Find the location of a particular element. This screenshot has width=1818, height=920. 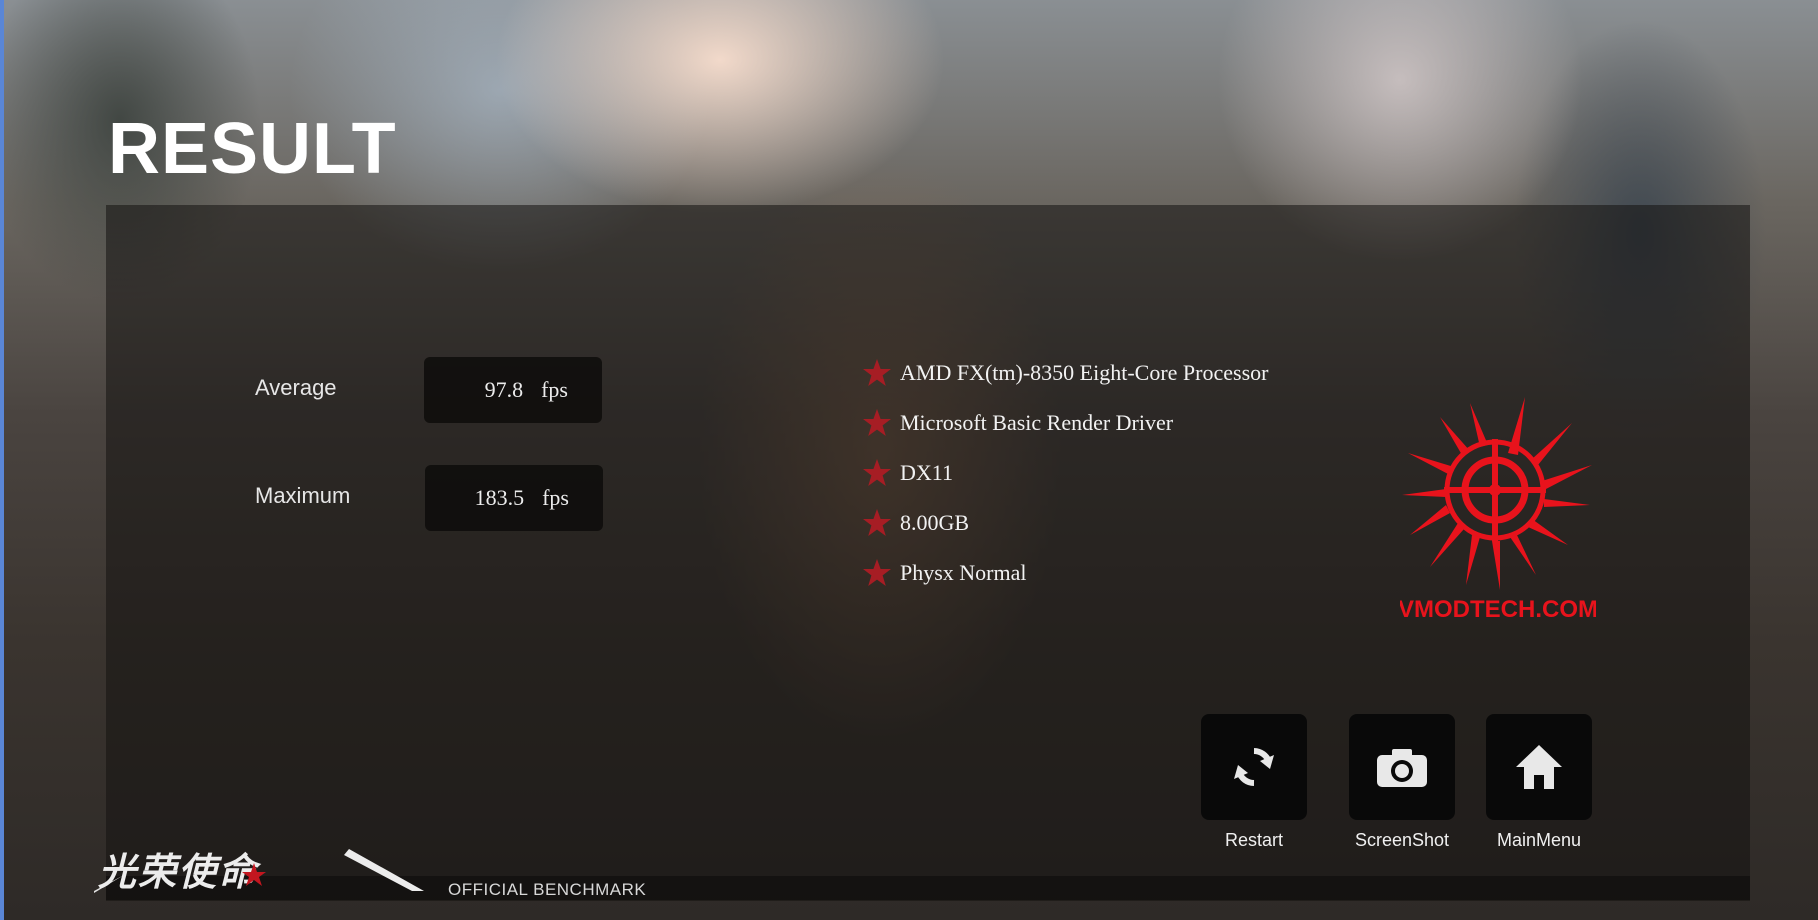

average-unit: fps is located at coordinates (554, 389).